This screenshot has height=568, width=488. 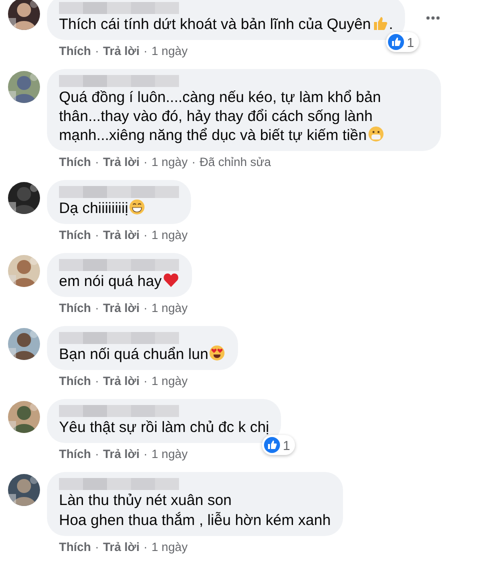 I want to click on heart-eyes-face-icon, so click(x=217, y=353).